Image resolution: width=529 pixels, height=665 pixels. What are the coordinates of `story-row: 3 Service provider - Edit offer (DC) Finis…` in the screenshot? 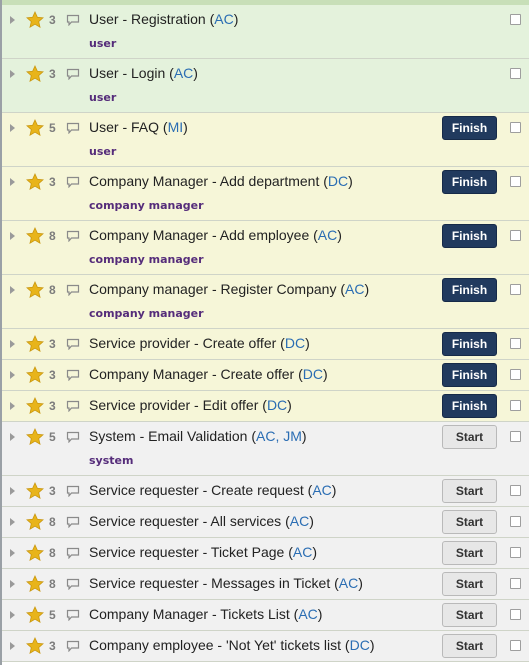 It's located at (265, 406).